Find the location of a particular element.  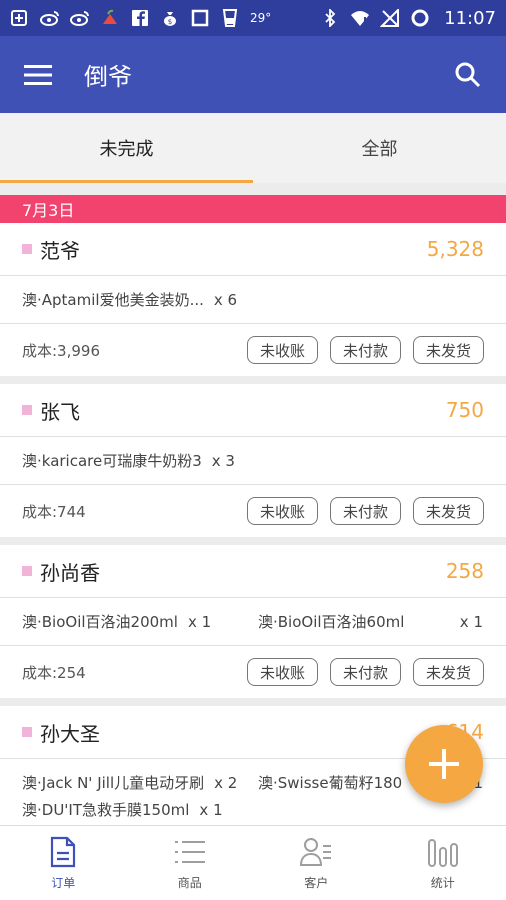

order-footer: 成本:254 未收账 未付款 未发货 is located at coordinates (253, 672).